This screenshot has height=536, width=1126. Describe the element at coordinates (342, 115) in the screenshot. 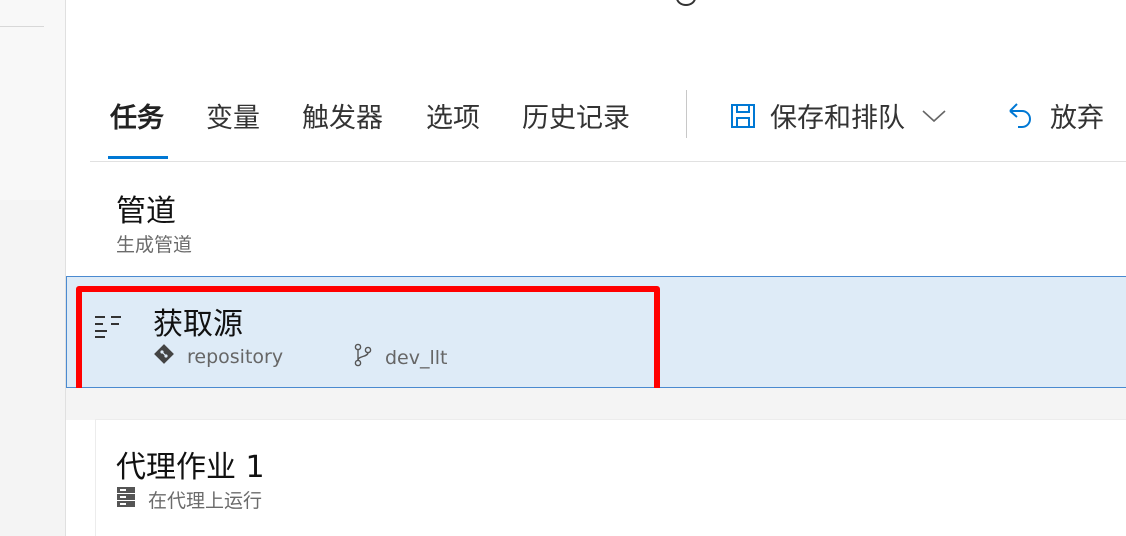

I see `tab-triggers: 触发器` at that location.